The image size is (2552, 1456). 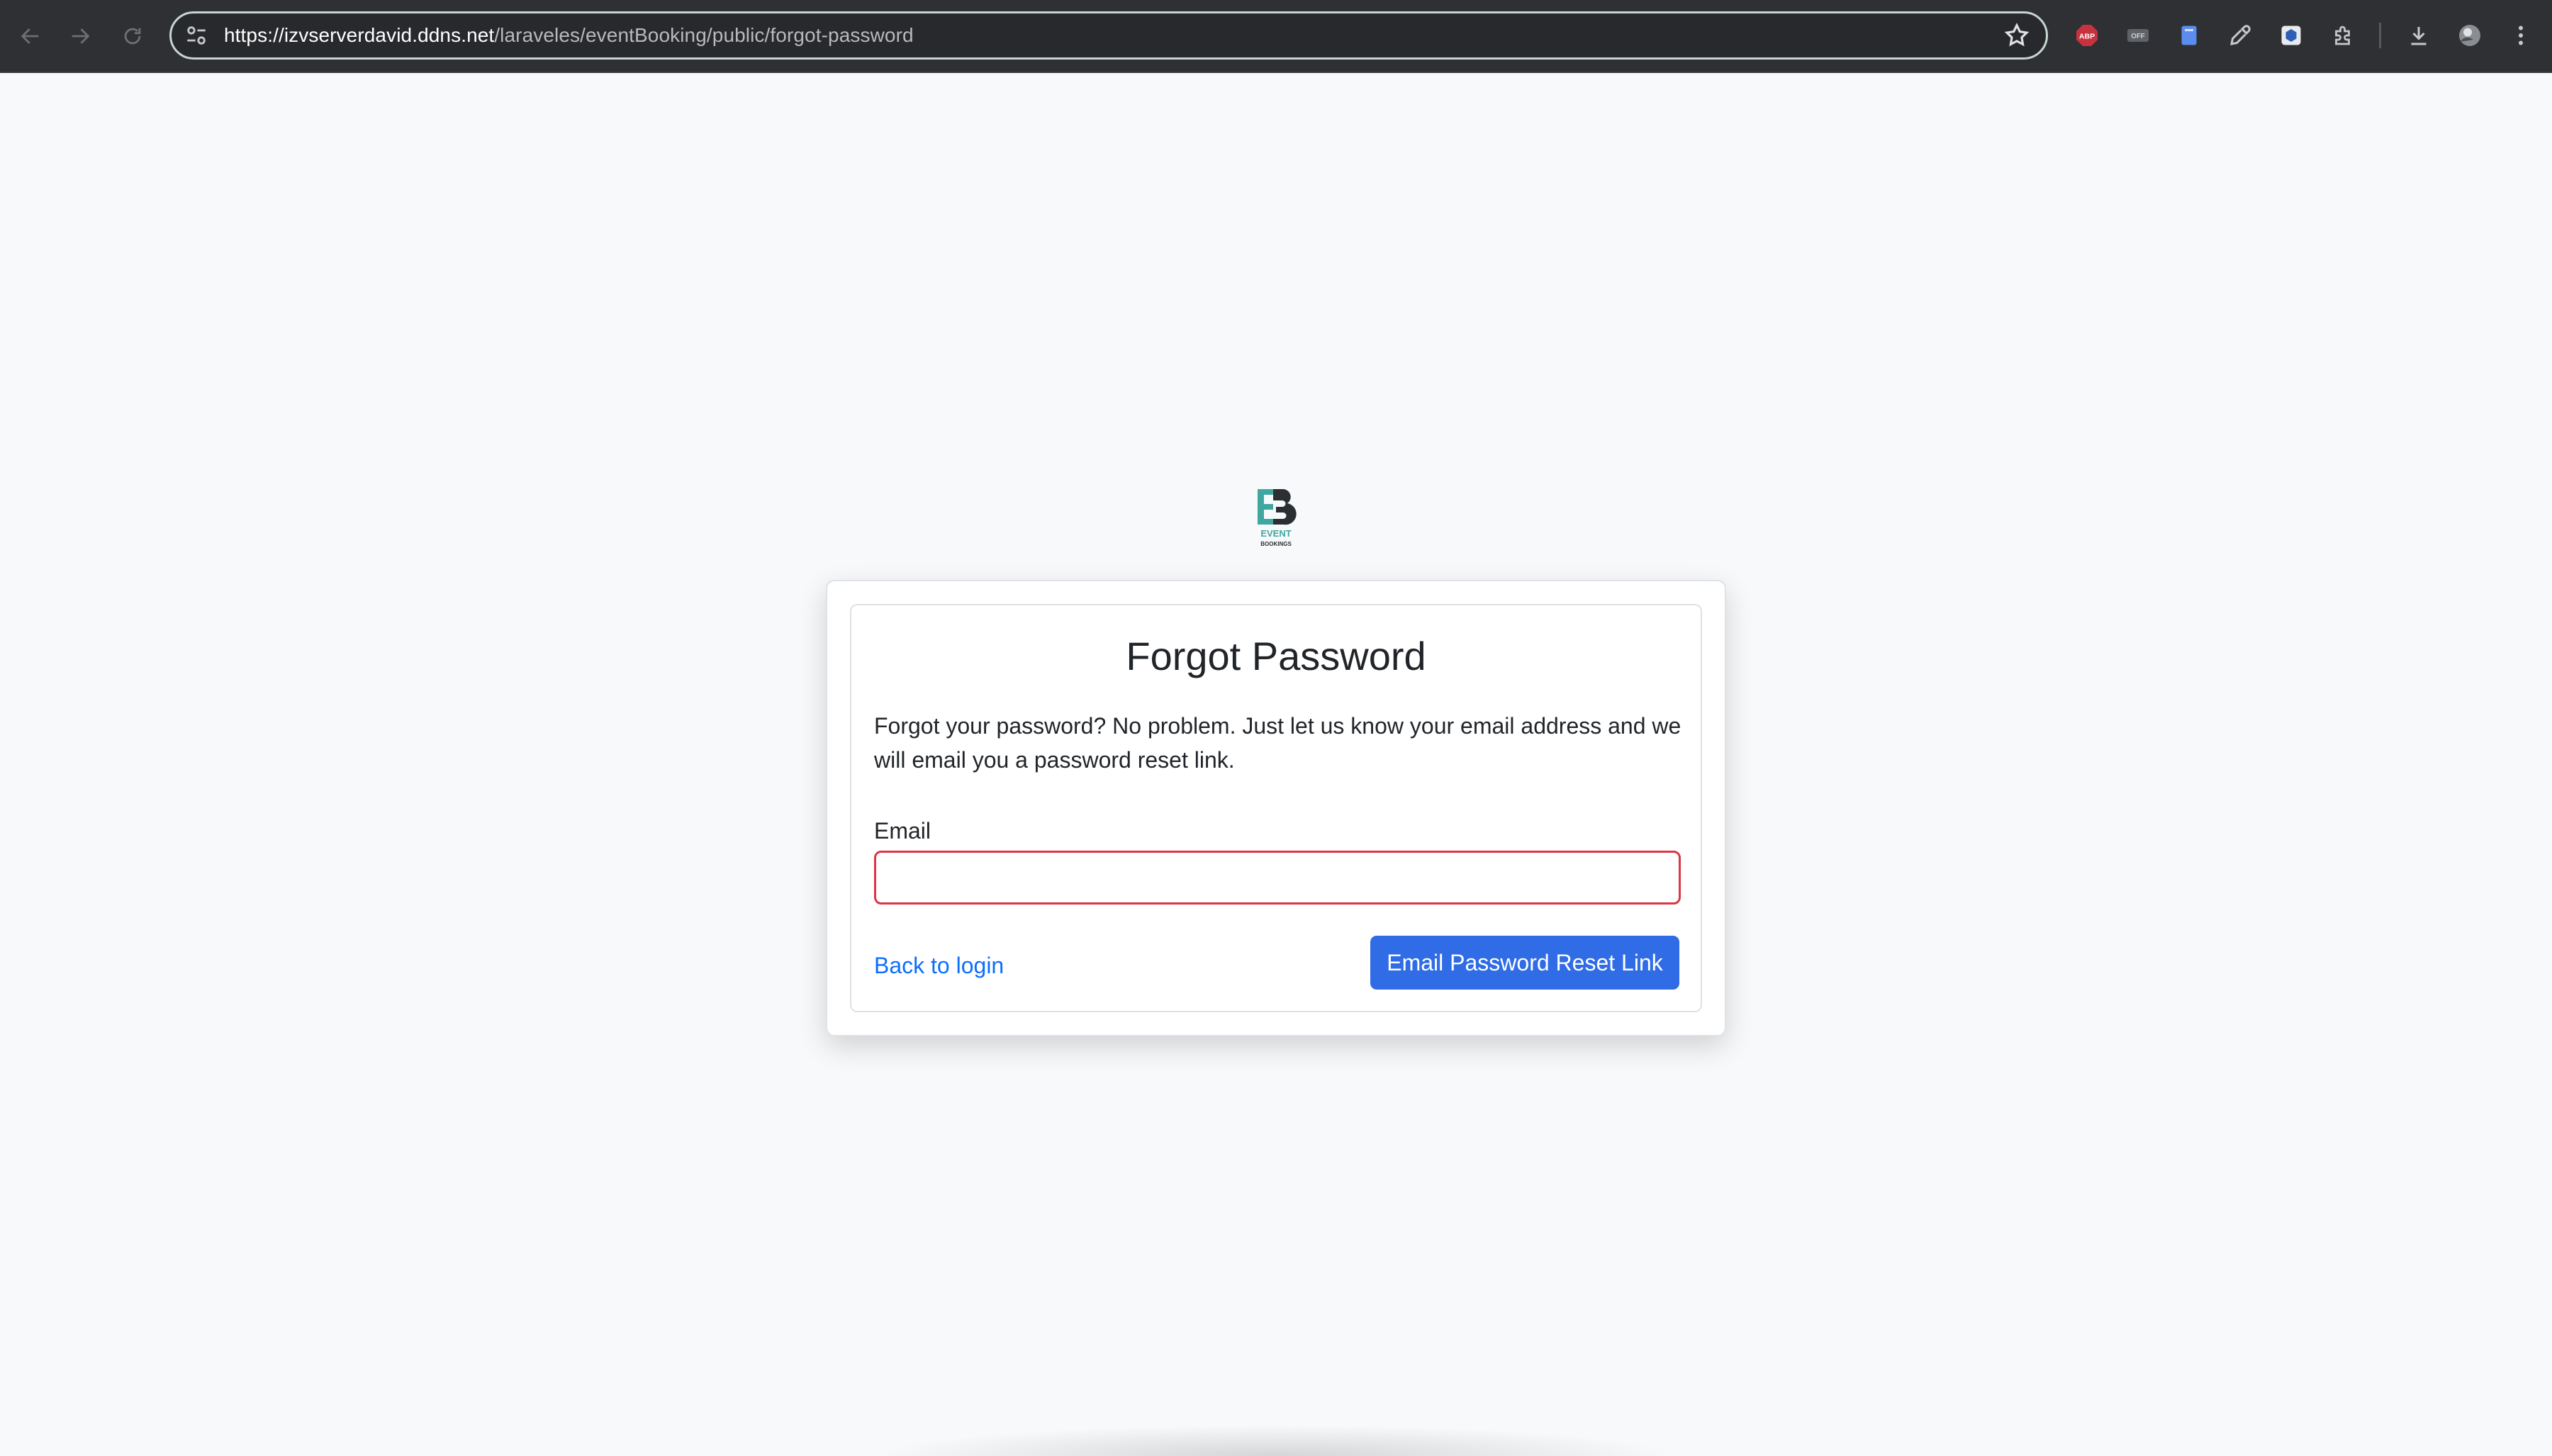 I want to click on kebab-menu-icon, so click(x=2521, y=35).